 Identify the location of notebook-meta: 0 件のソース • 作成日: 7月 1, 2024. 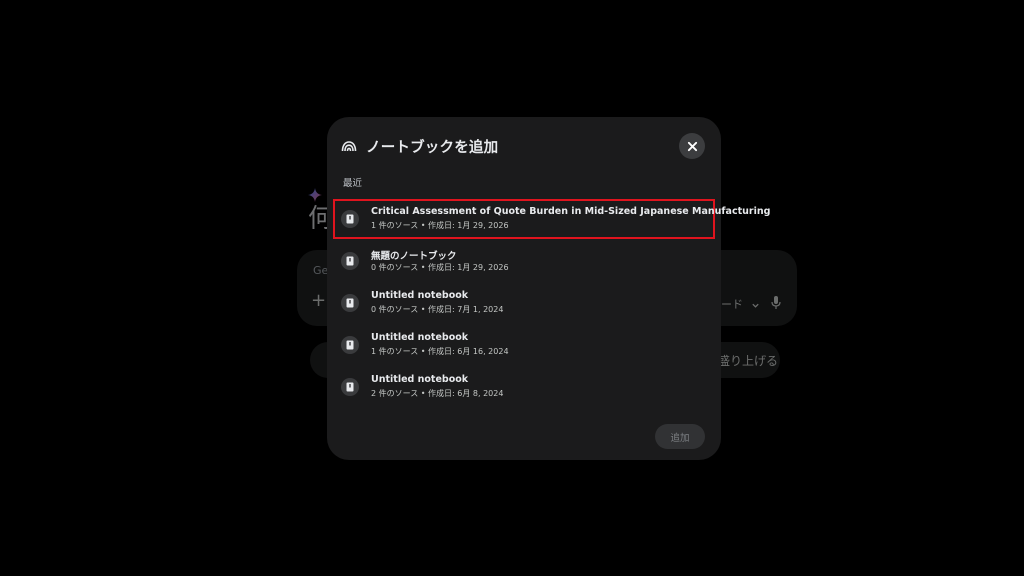
(437, 309).